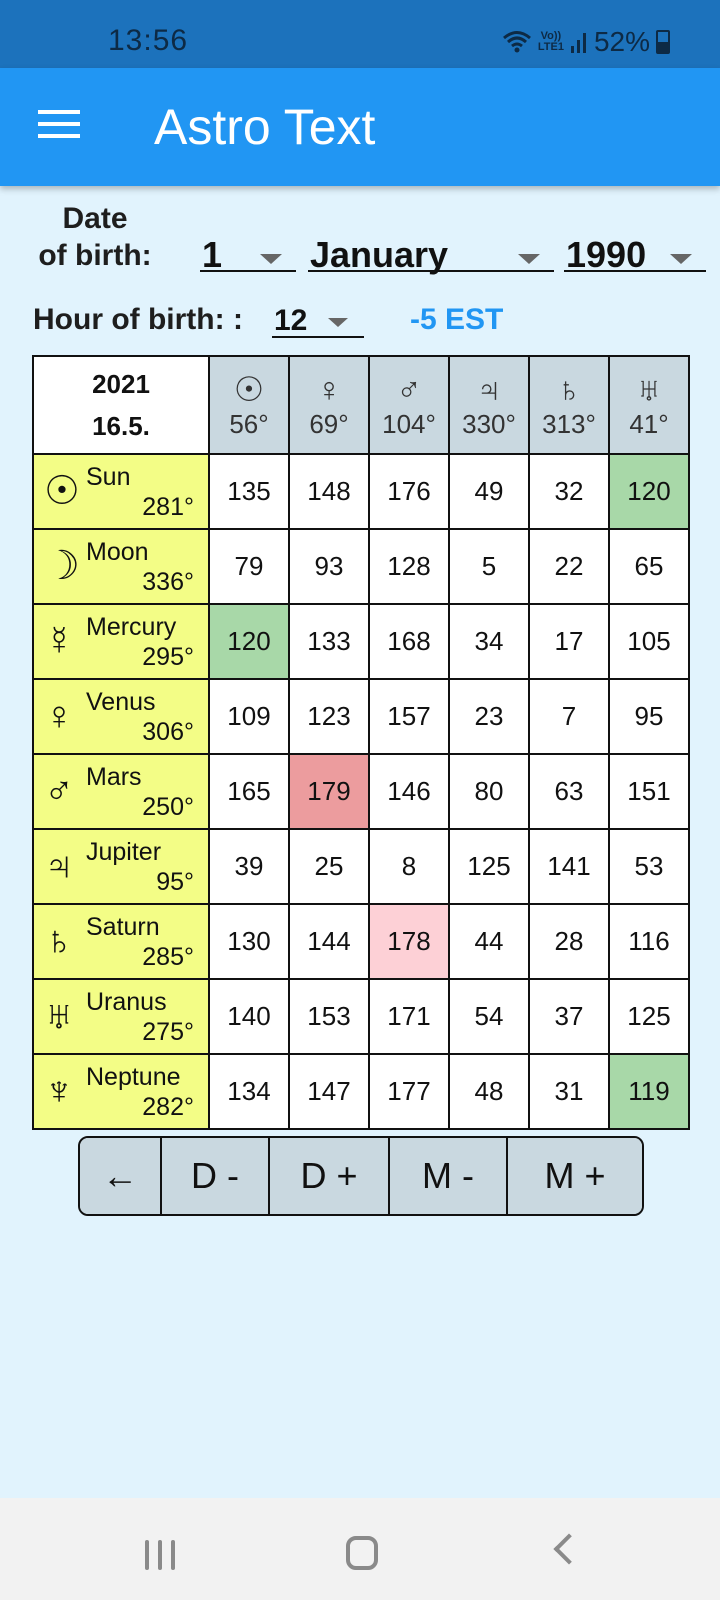 The height and width of the screenshot is (1600, 720). Describe the element at coordinates (409, 424) in the screenshot. I see `column-degree: 104°` at that location.